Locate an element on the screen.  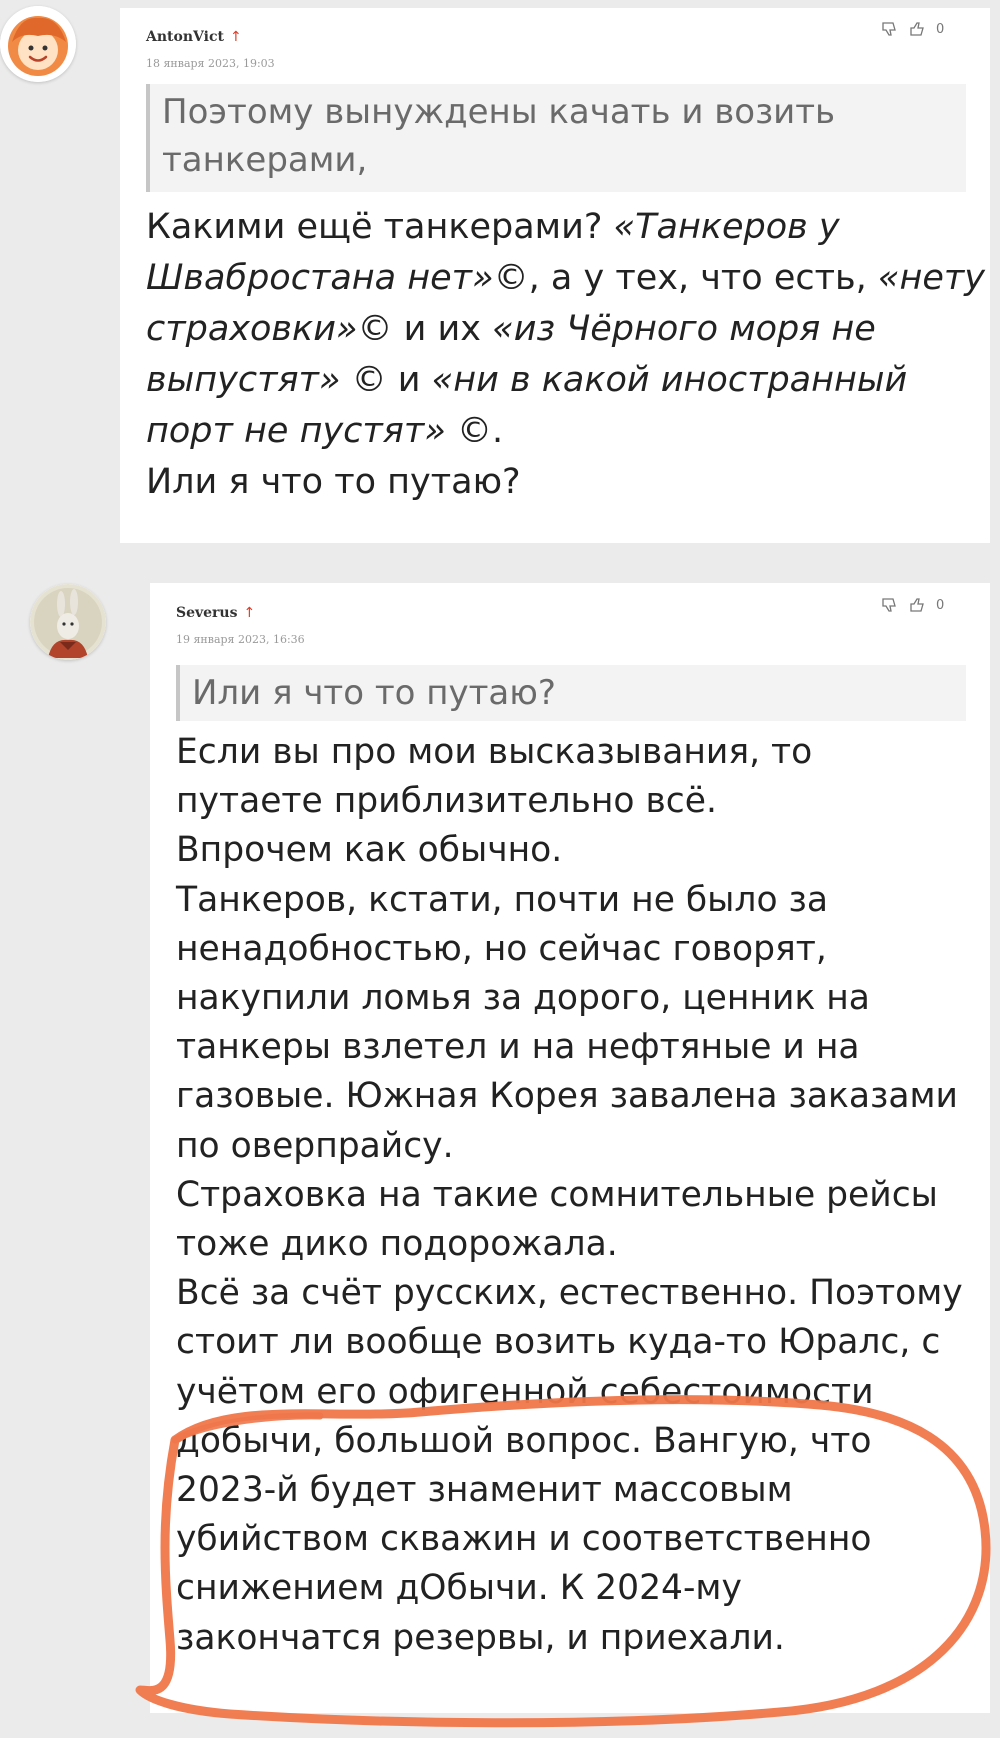
body-italic: «Танкеров у is located at coordinates (726, 227).